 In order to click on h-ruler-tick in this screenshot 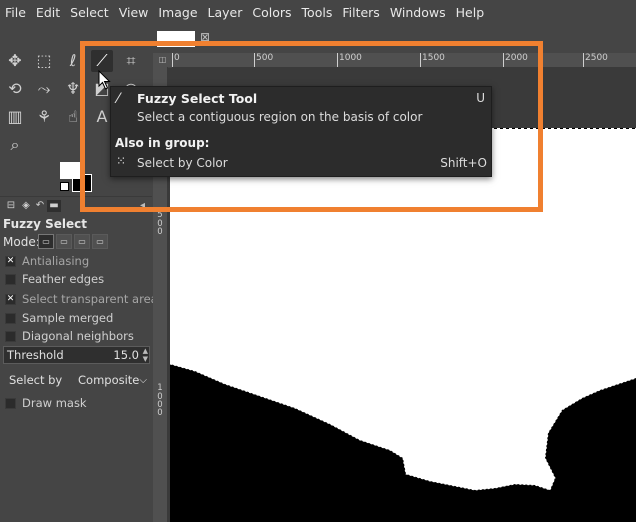, I will do `click(583, 60)`.